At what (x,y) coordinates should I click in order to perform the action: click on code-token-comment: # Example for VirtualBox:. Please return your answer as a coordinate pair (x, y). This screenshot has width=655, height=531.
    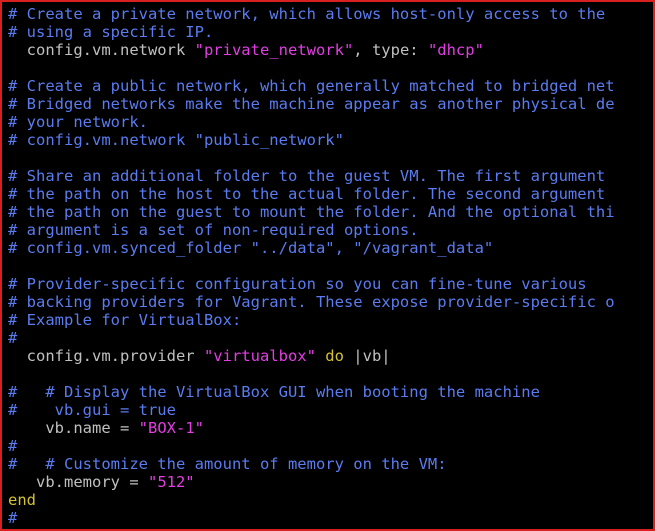
    Looking at the image, I should click on (125, 320).